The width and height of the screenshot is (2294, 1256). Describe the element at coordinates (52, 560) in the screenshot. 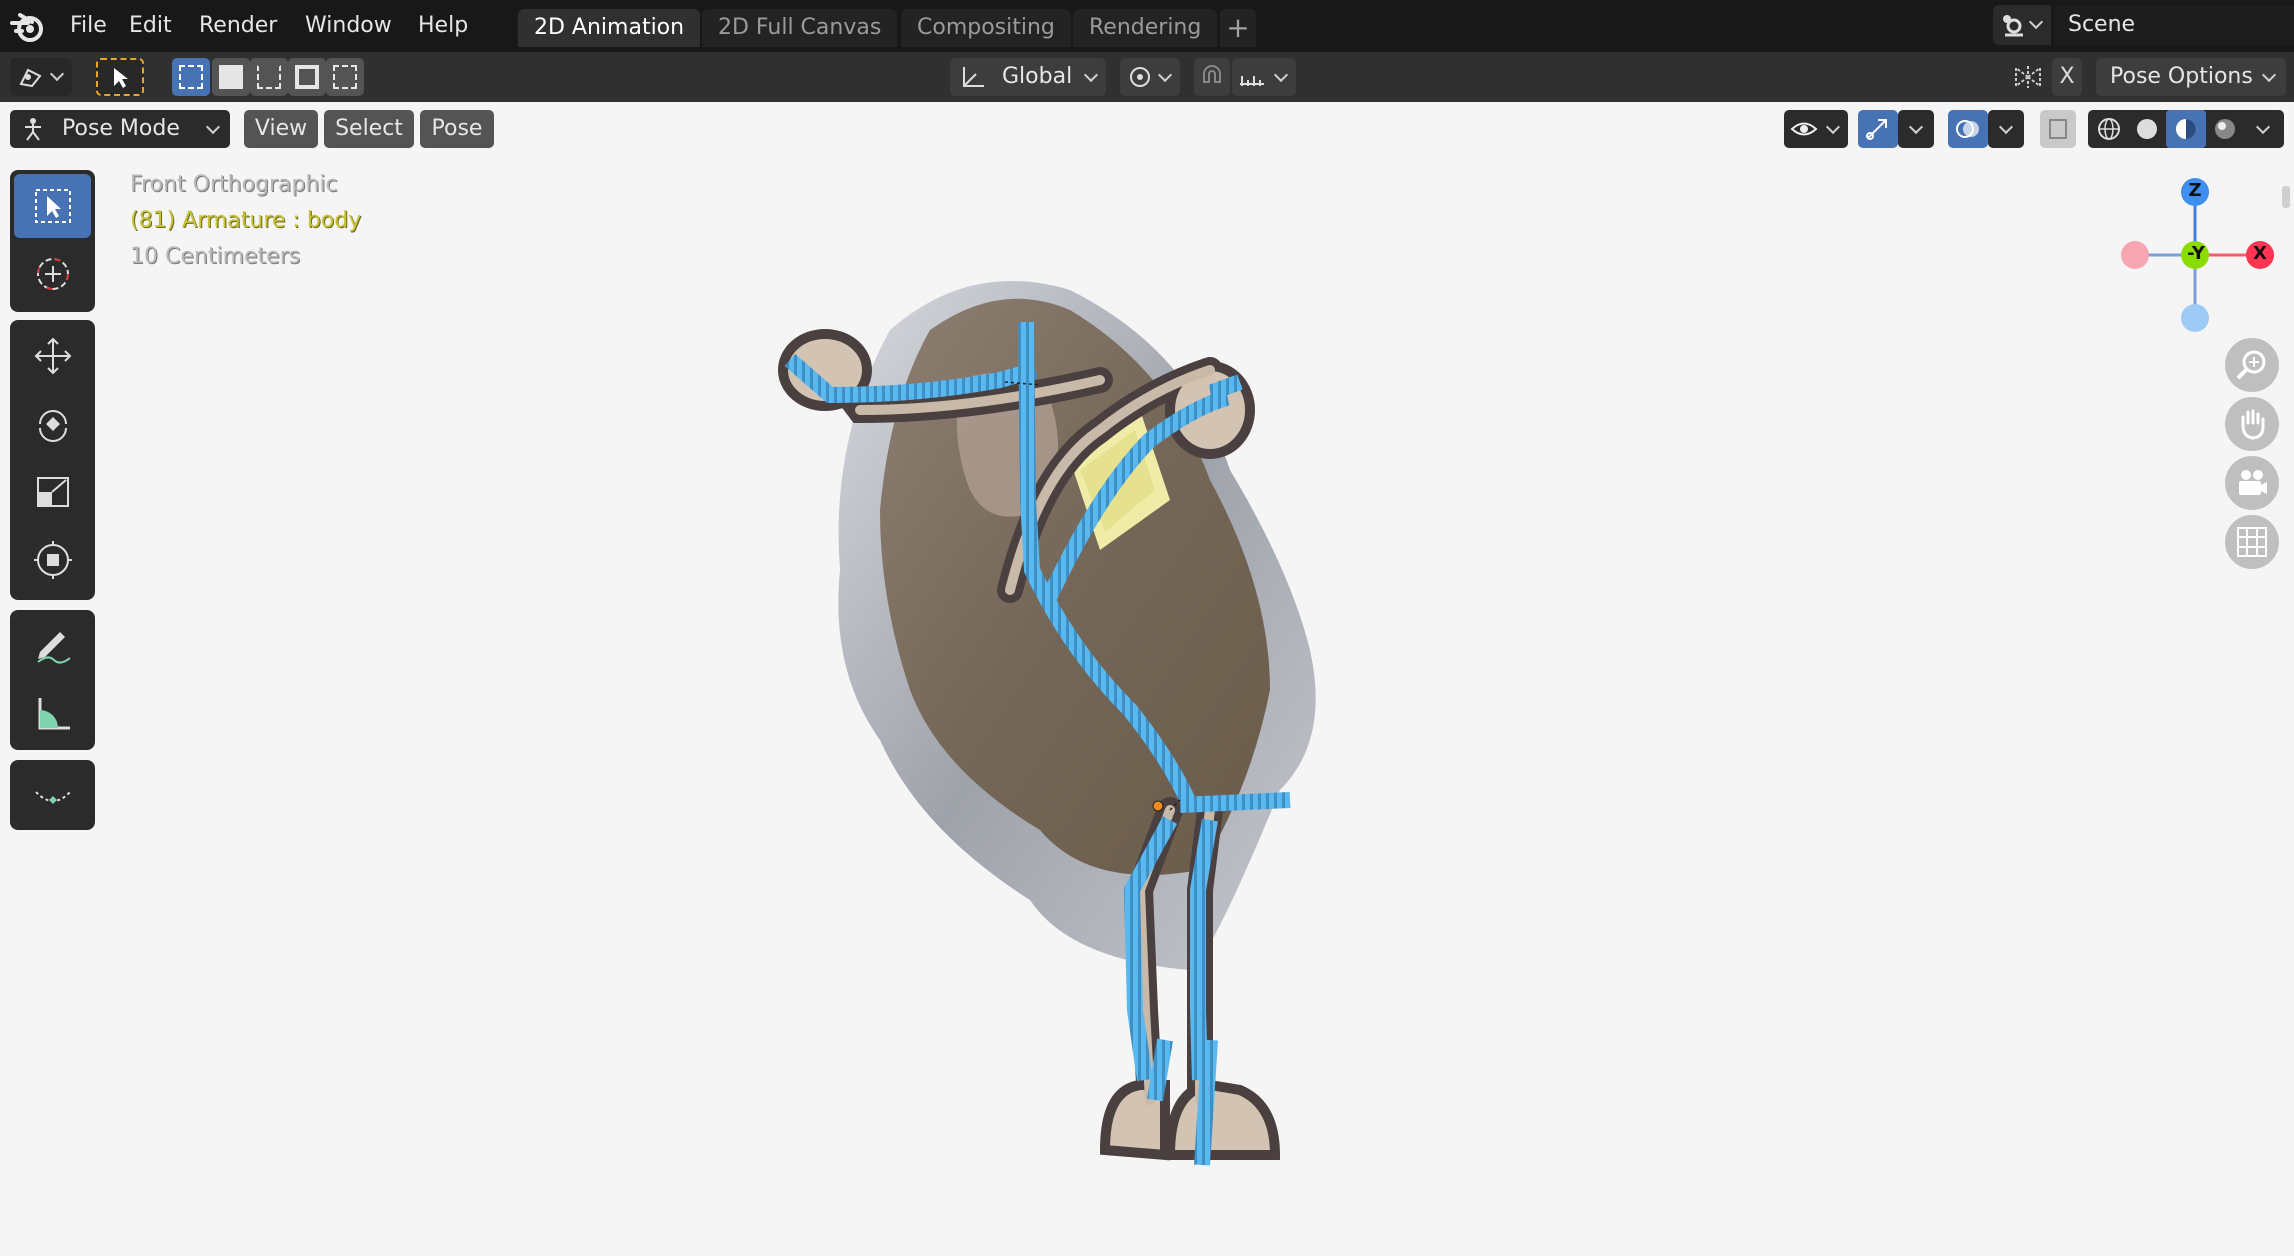

I see `tool-transform` at that location.